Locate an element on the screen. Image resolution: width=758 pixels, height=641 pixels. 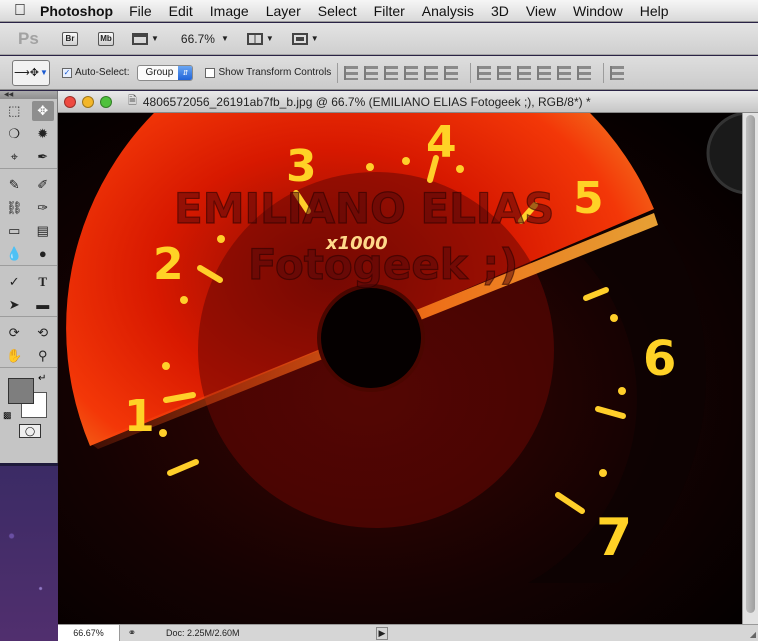
zoom-window-button is located at coordinates (106, 101).